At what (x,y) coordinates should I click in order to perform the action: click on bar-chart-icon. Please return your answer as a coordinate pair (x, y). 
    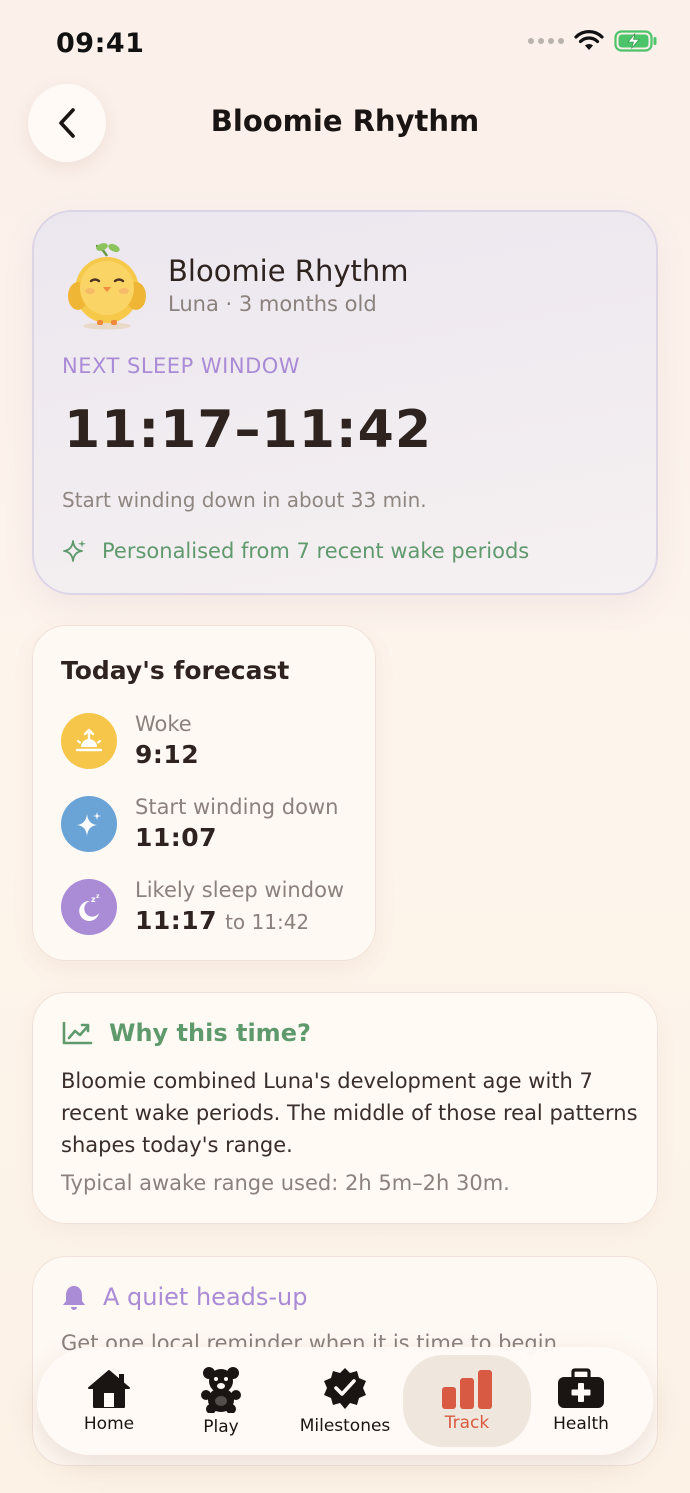
    Looking at the image, I should click on (467, 1389).